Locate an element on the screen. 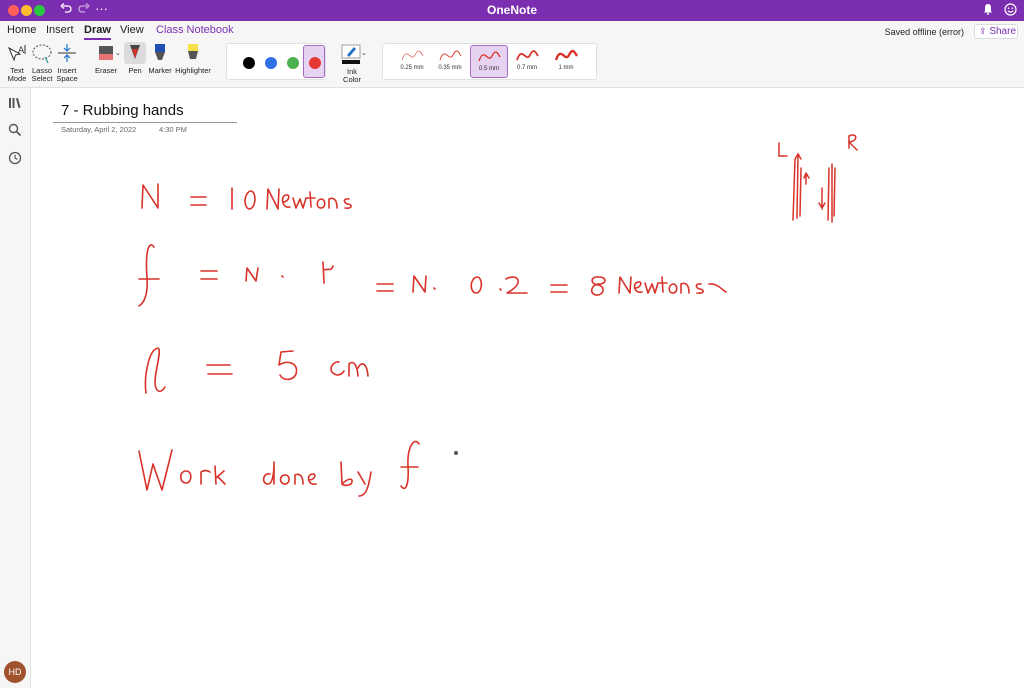 The height and width of the screenshot is (688, 1024). eraser-dropdown-icon: ⌄ is located at coordinates (118, 53).